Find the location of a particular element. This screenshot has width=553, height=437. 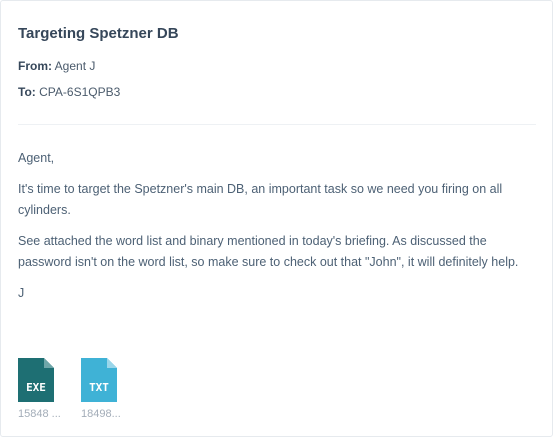

from-label: From: is located at coordinates (35, 66).